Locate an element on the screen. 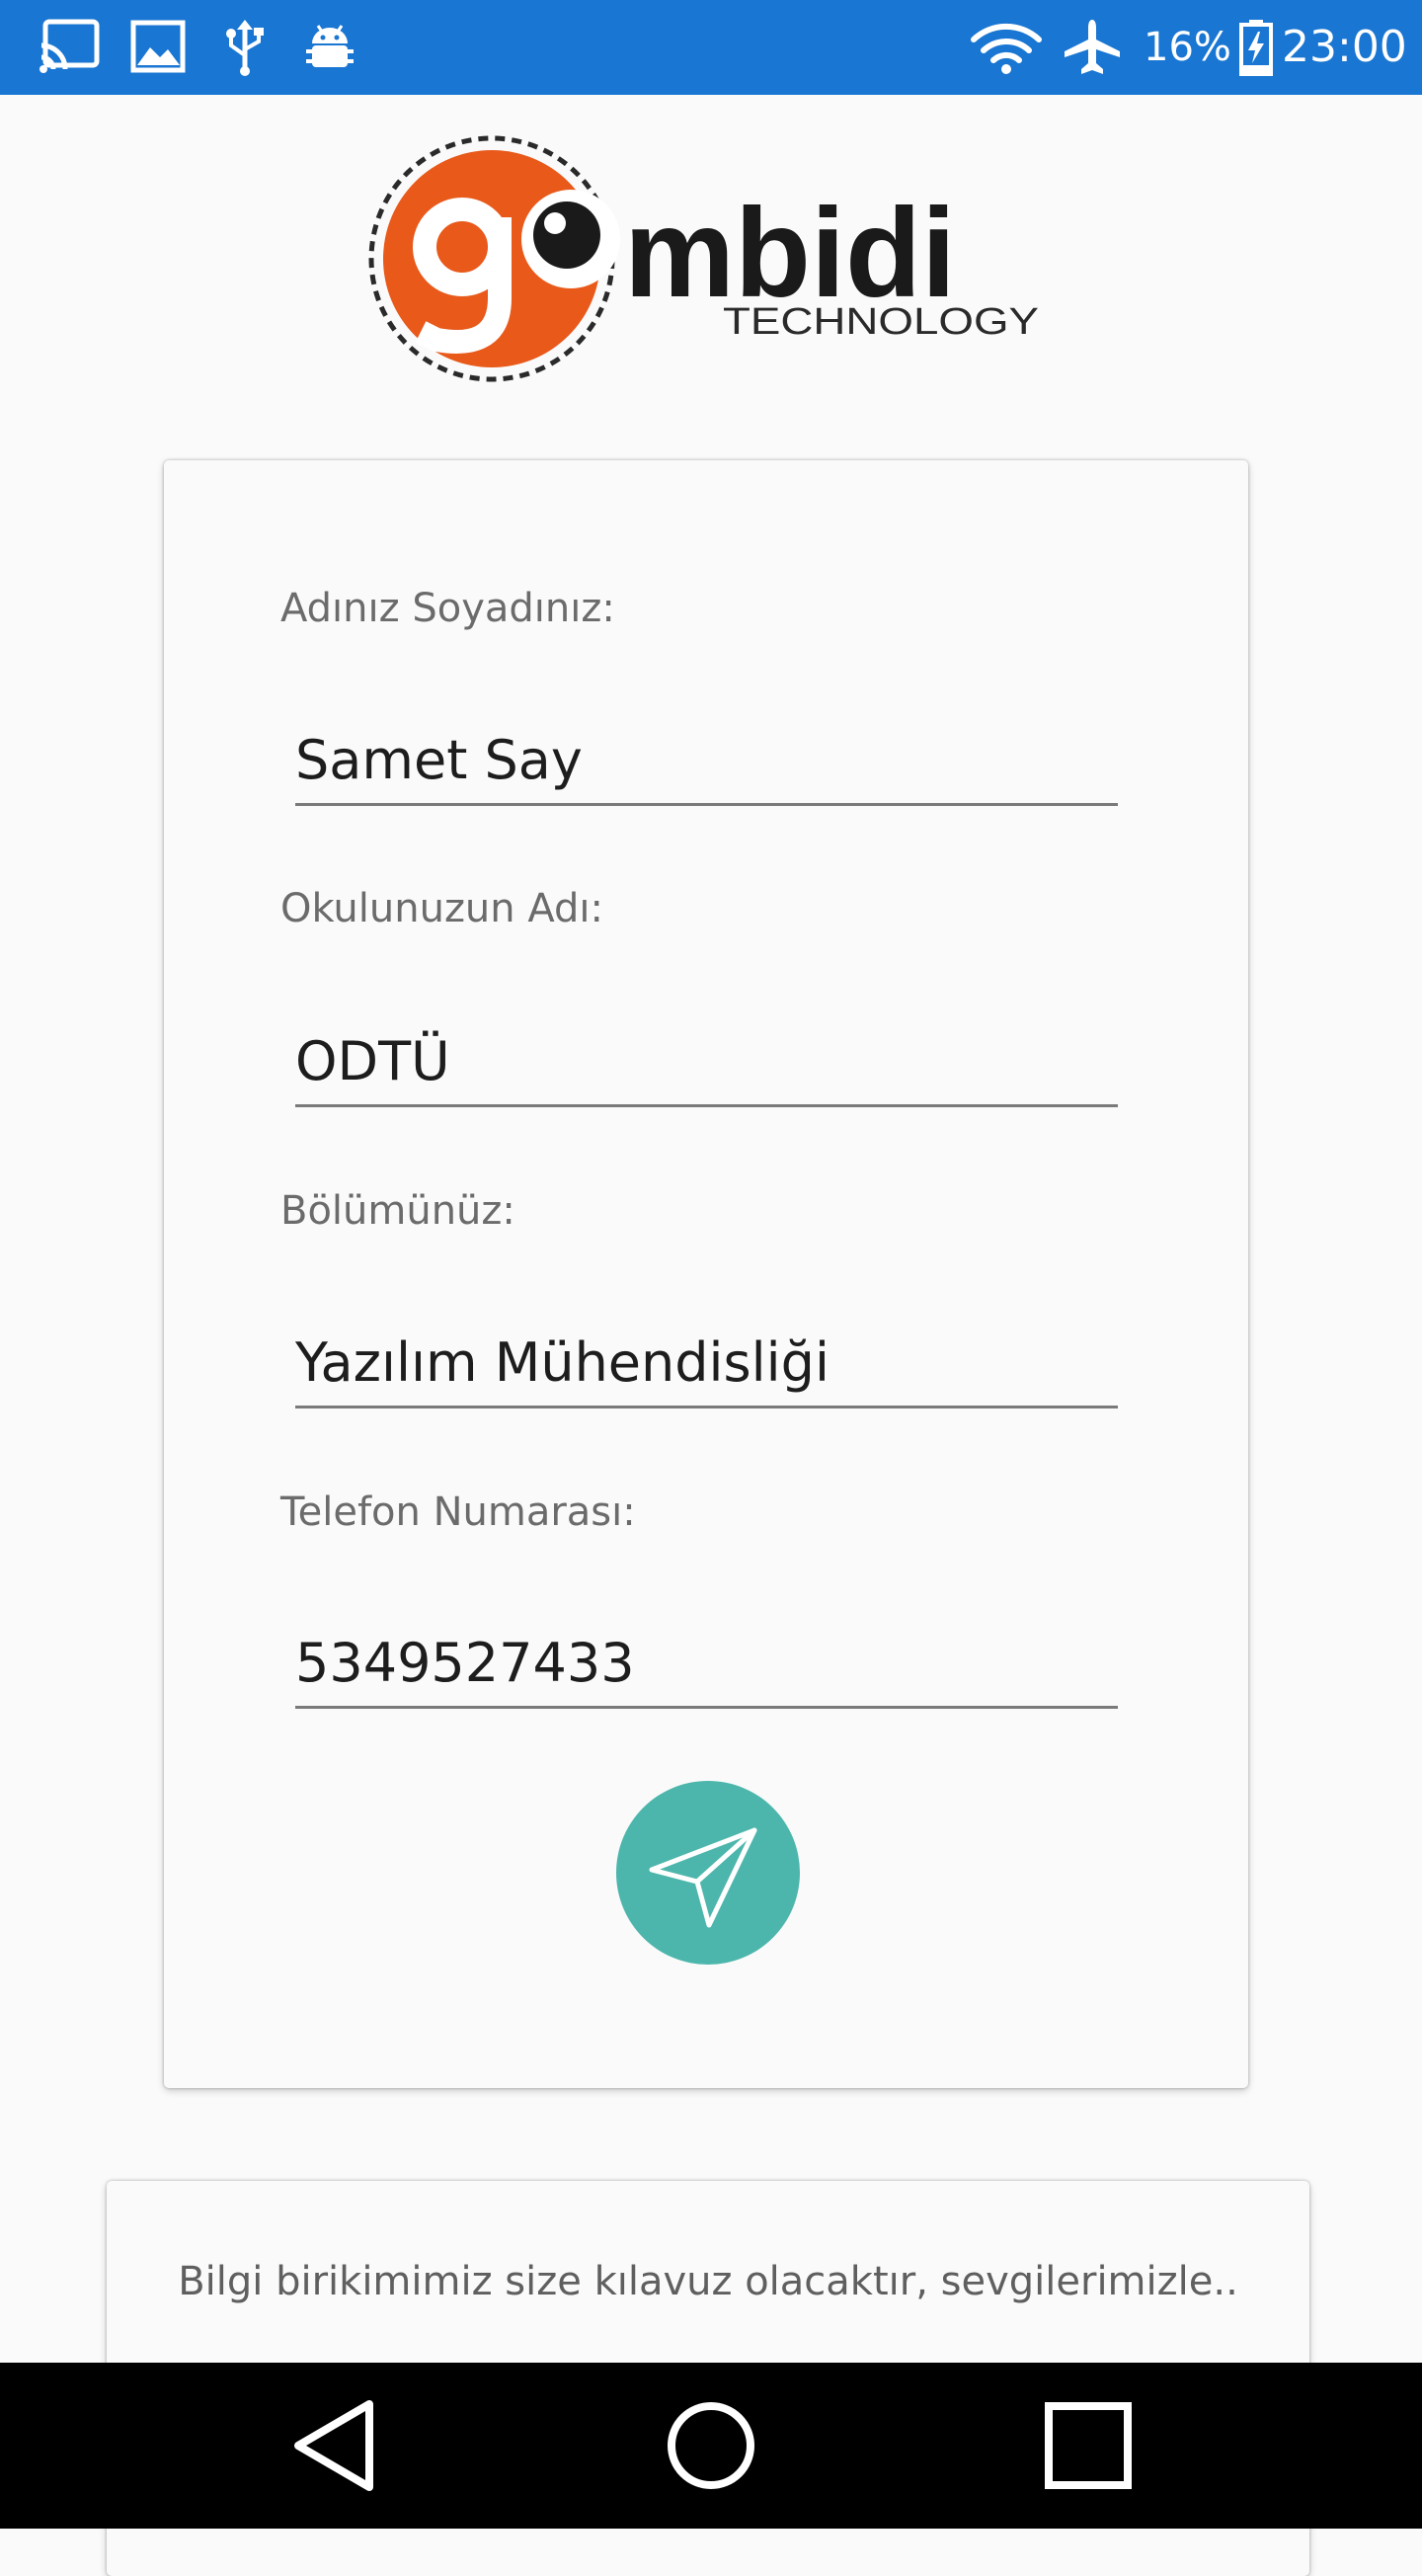 This screenshot has width=1422, height=2576. android-debug-icon is located at coordinates (330, 46).